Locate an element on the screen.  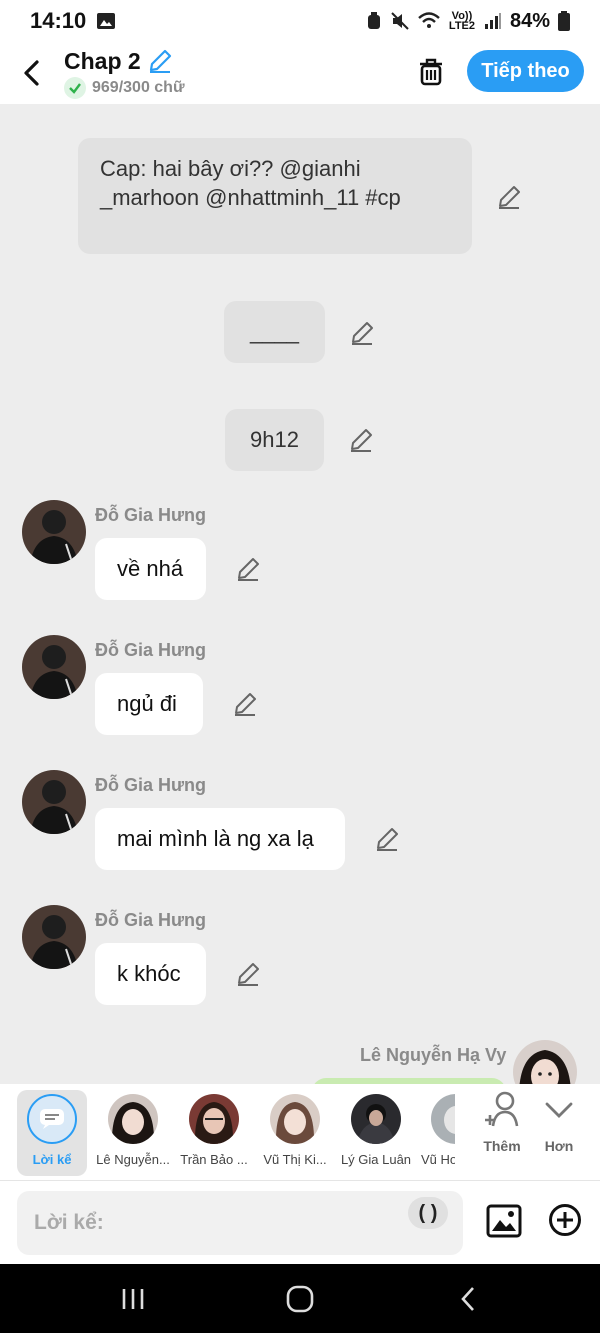
recent-apps-icon is located at coordinates (133, 1299).